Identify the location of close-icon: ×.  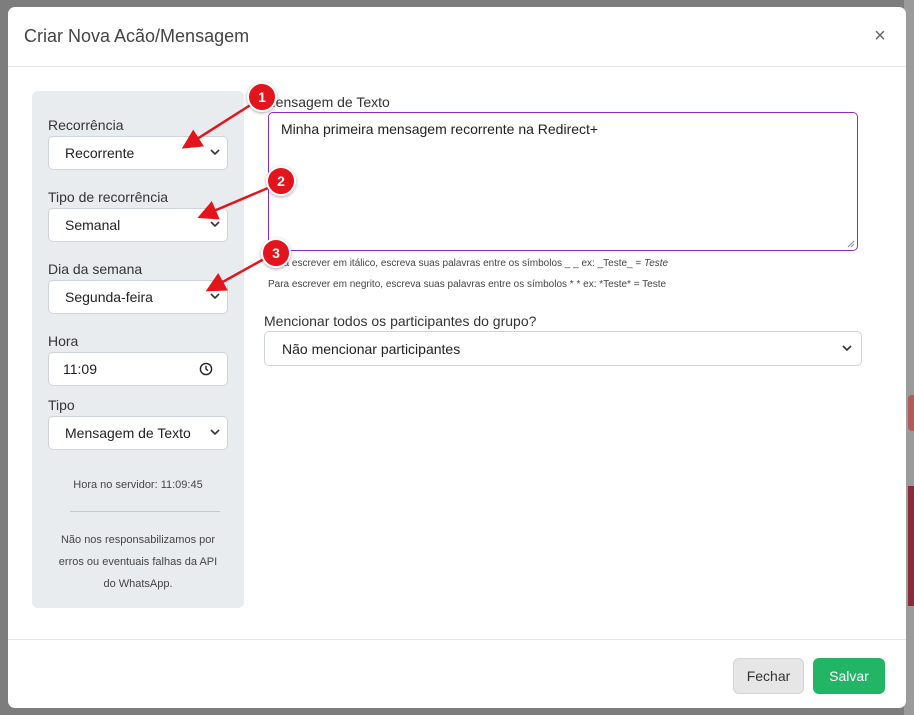
(880, 36).